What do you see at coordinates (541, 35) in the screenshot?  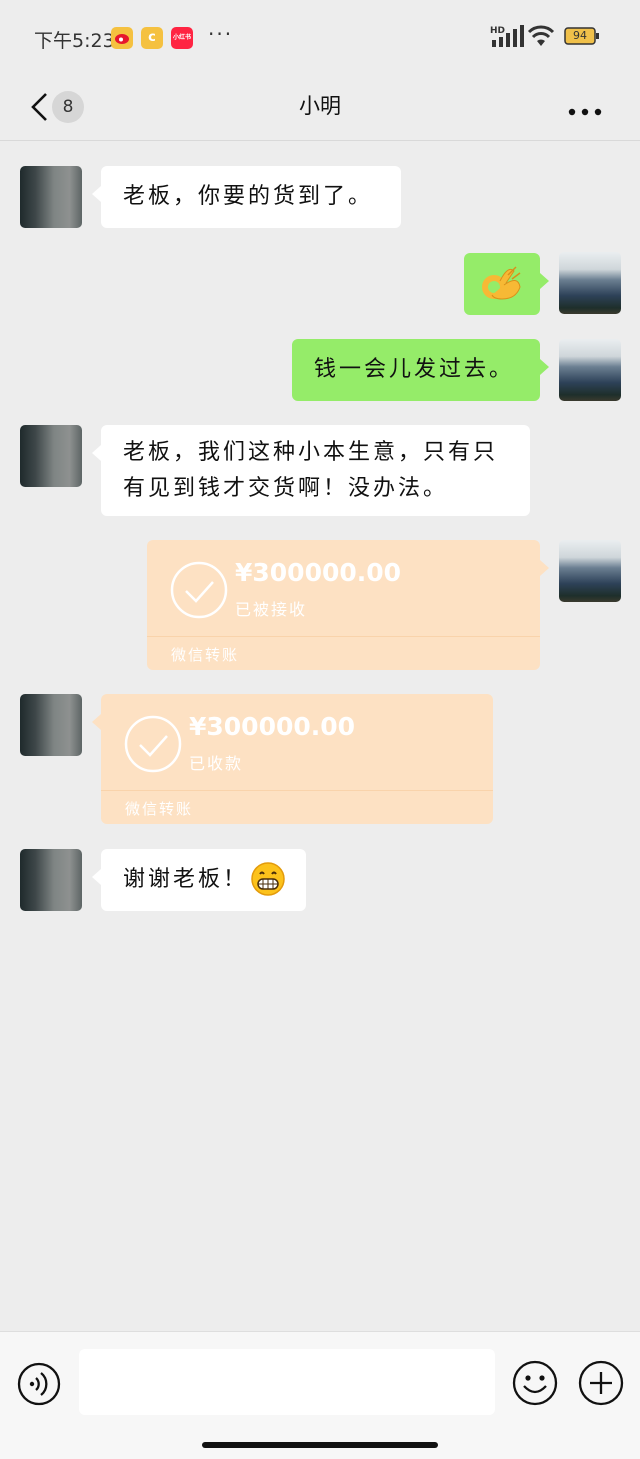 I see `wifi-icon` at bounding box center [541, 35].